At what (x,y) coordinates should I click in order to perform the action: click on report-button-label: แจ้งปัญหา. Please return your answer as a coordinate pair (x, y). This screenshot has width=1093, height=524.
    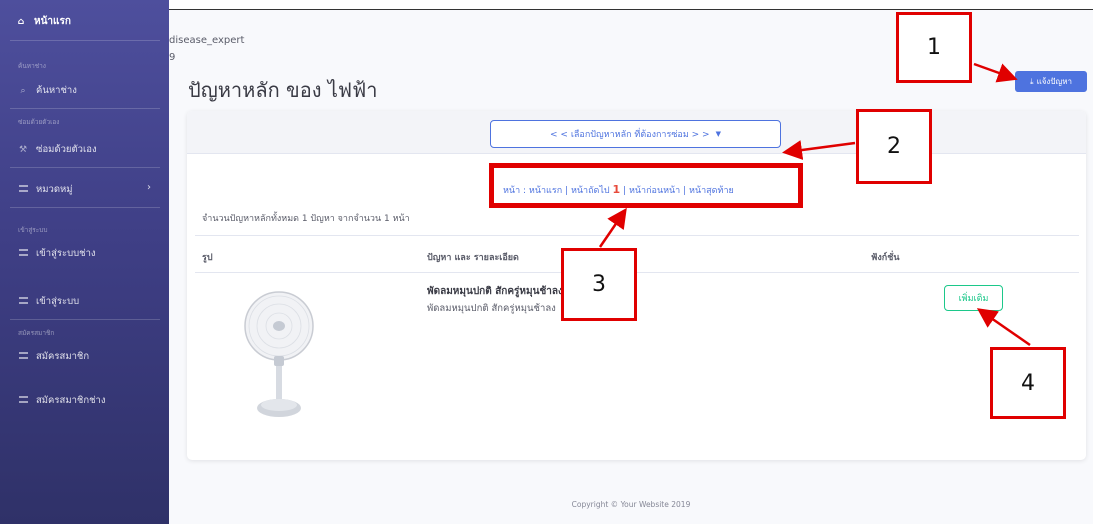
    Looking at the image, I should click on (1054, 81).